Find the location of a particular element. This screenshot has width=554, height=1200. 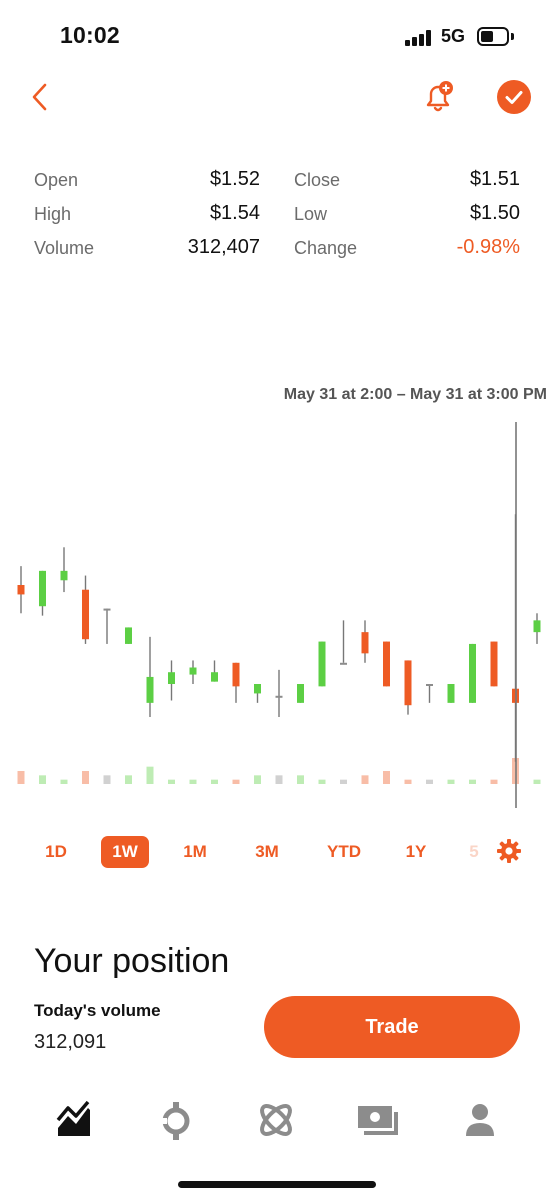

stat-row-high-low: High $1.54 Low $1.50 is located at coordinates (277, 217).